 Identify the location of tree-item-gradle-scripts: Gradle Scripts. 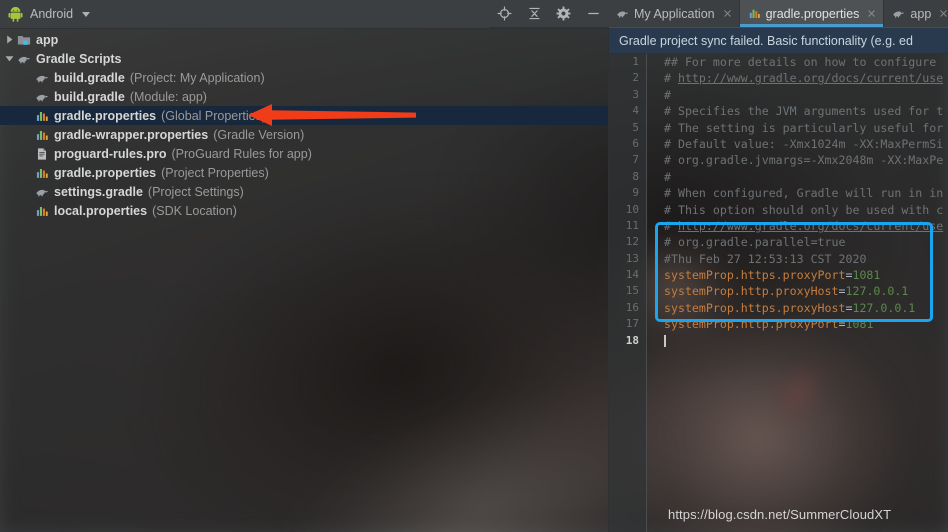
(304, 58).